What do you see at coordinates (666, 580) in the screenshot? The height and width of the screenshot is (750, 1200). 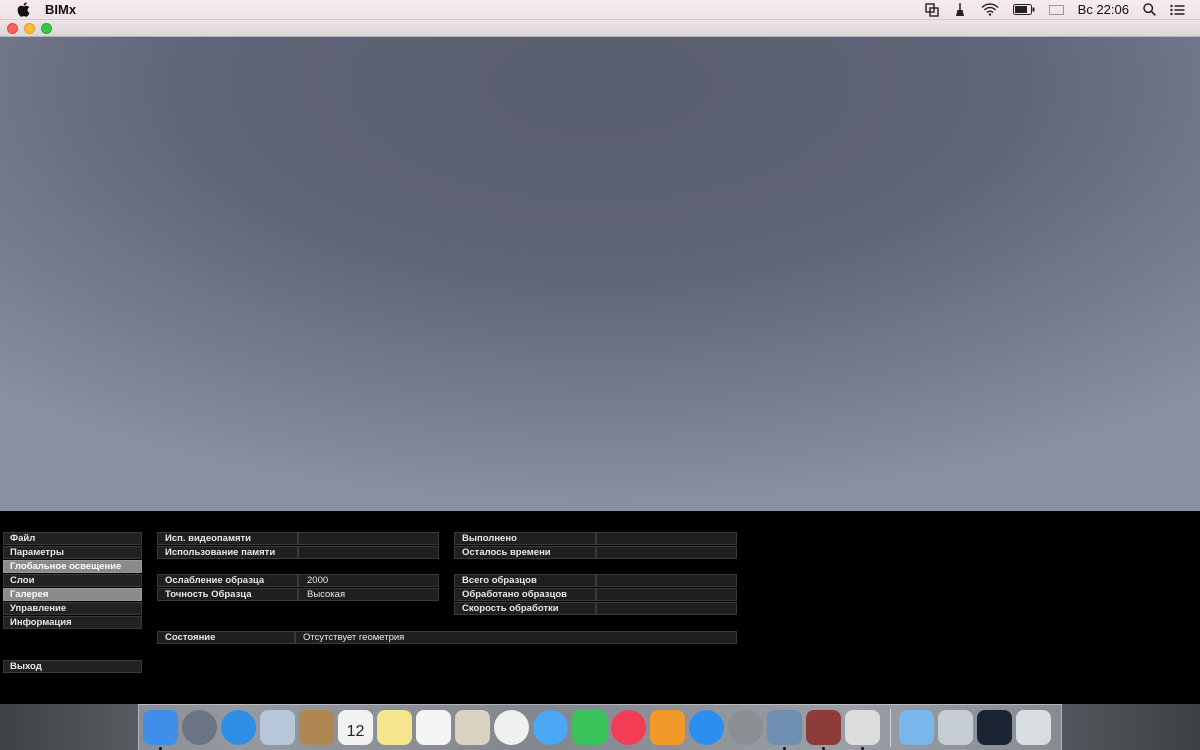 I see `total-samples-value` at bounding box center [666, 580].